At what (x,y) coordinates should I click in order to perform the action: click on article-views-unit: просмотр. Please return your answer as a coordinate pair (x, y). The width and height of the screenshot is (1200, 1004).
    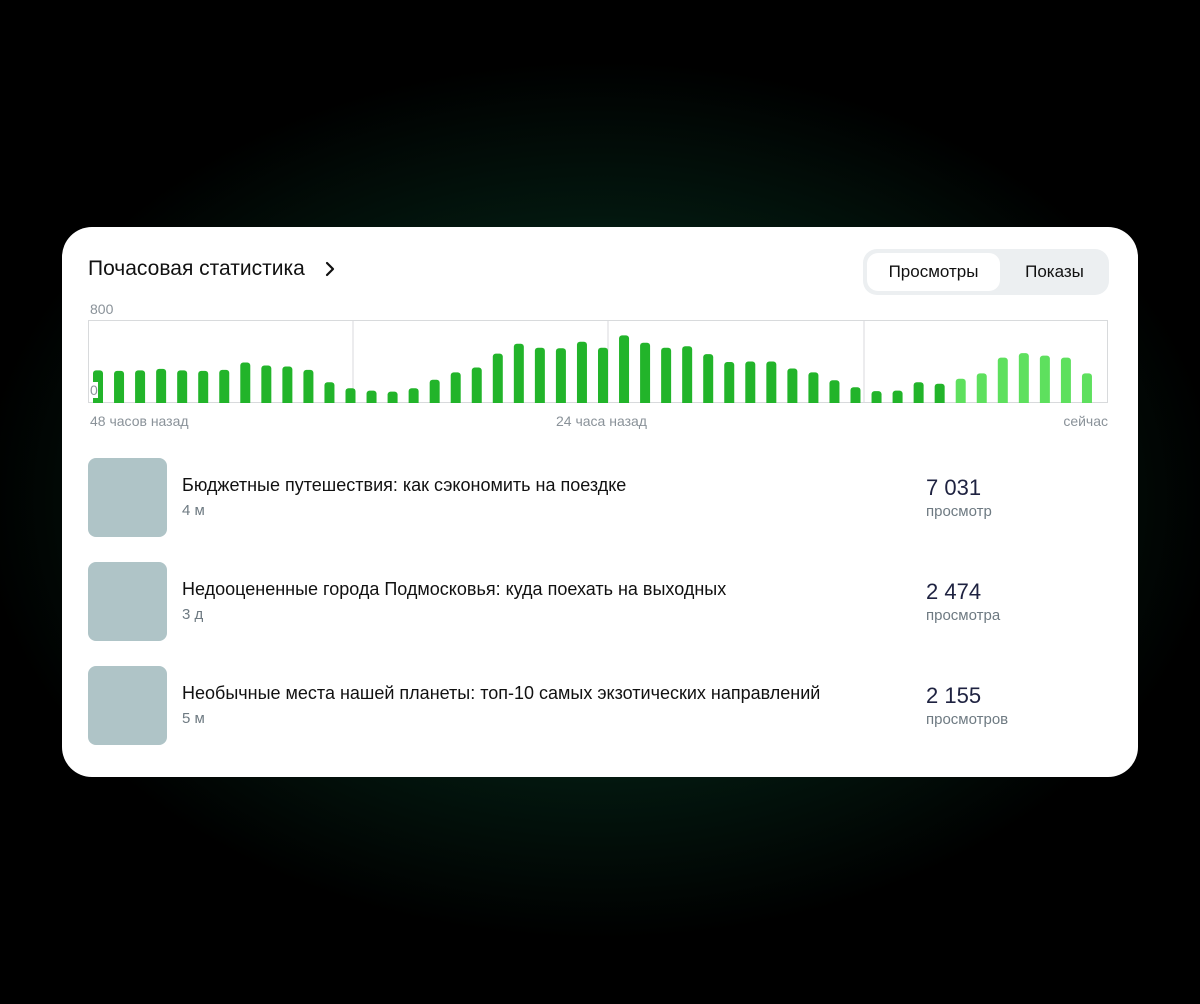
    Looking at the image, I should click on (959, 511).